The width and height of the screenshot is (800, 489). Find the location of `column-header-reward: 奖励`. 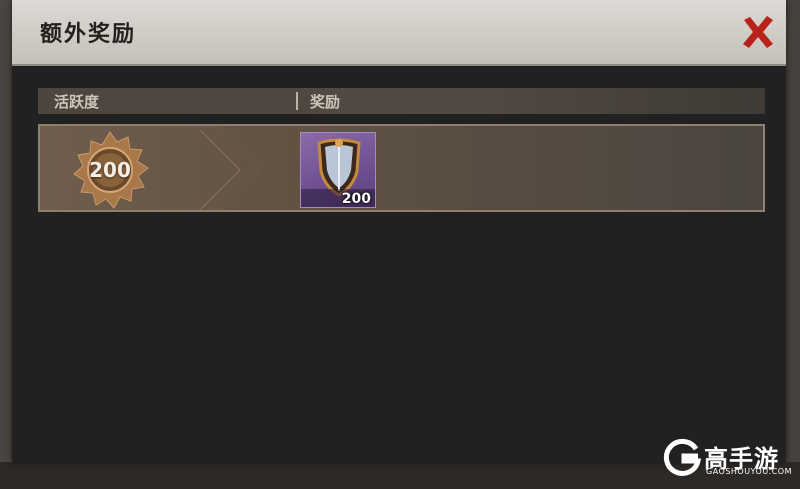

column-header-reward: 奖励 is located at coordinates (325, 102).